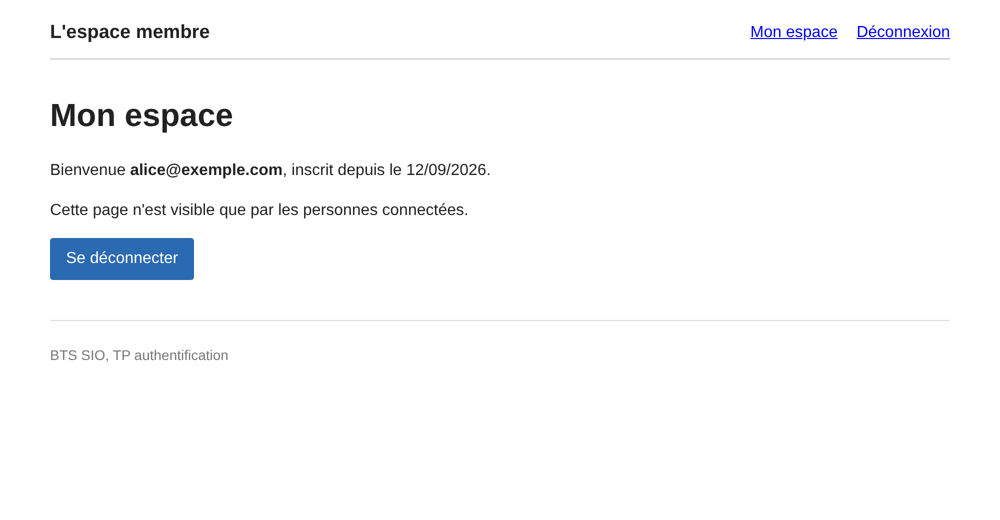  I want to click on paragraph: Cette page n'est visible que par les personnes connectées., so click(260, 210).